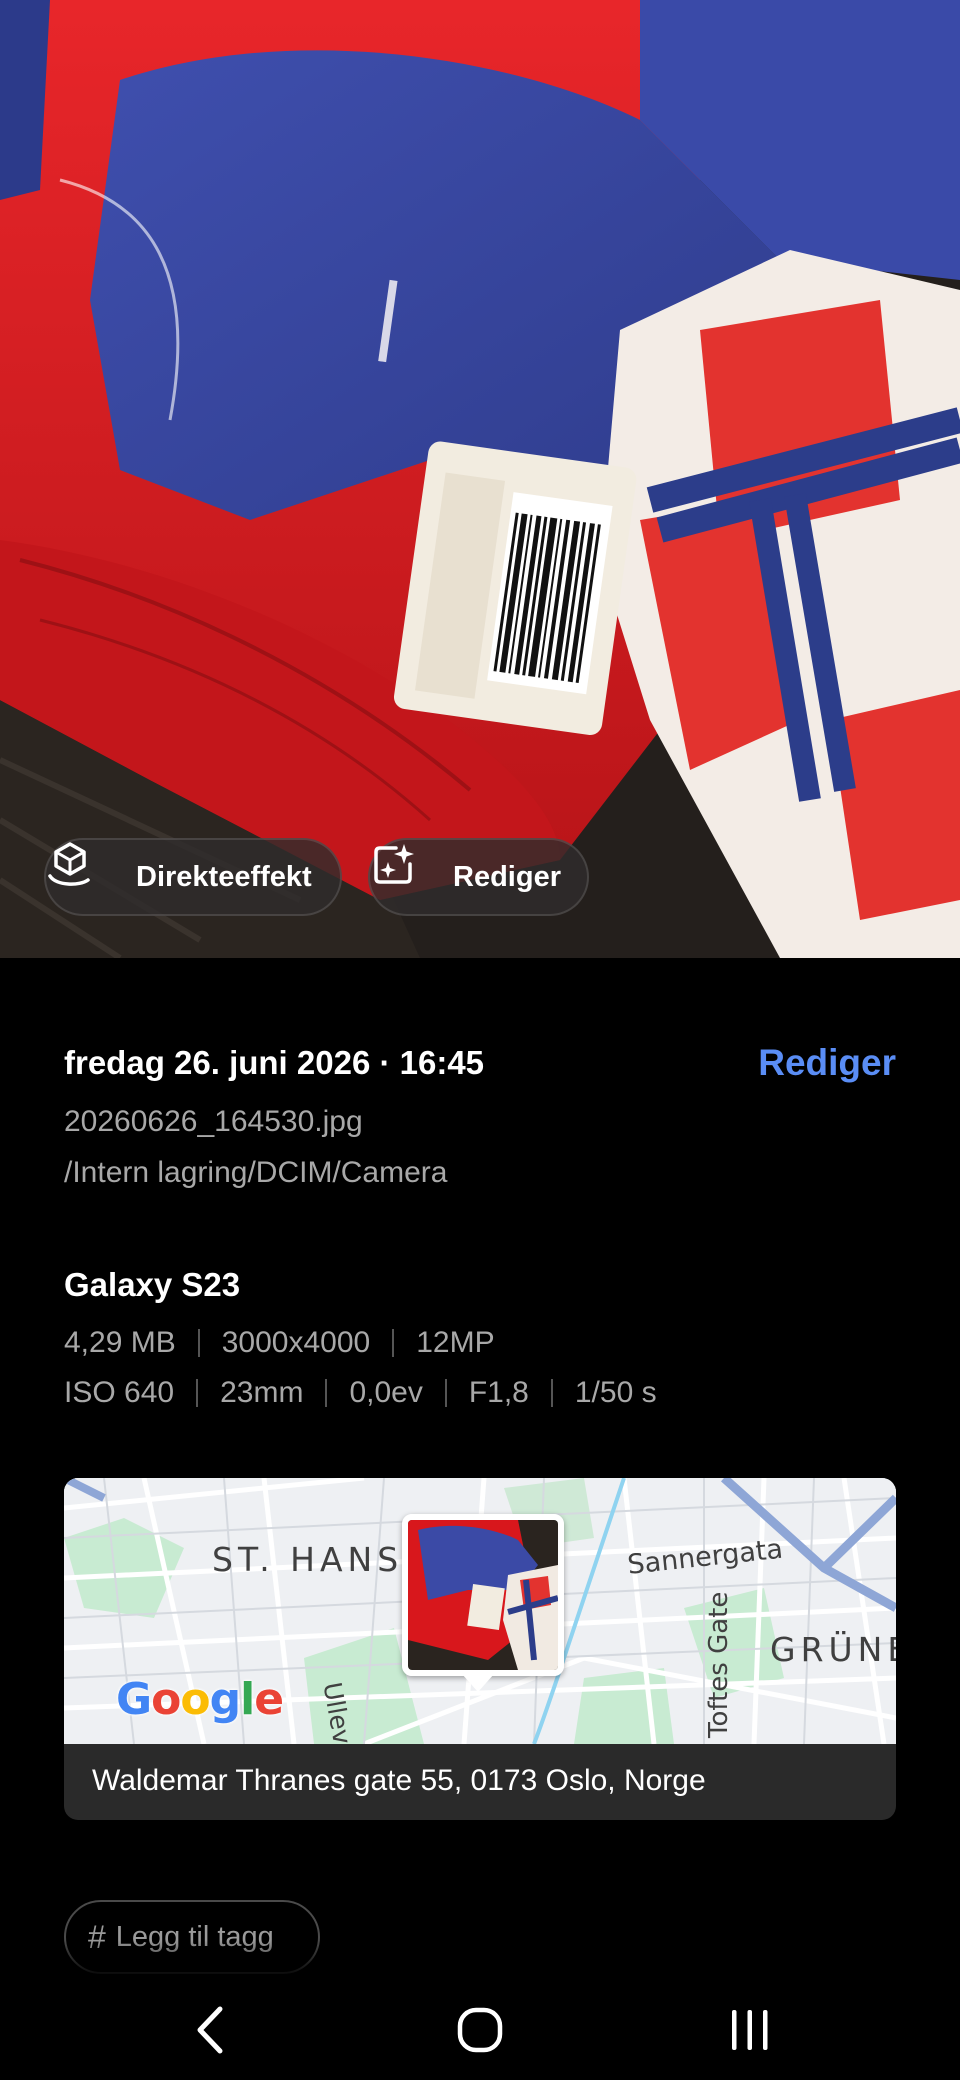 This screenshot has height=2080, width=960. What do you see at coordinates (719, 1664) in the screenshot?
I see `map-label-toftes-gate: Toftes Gate` at bounding box center [719, 1664].